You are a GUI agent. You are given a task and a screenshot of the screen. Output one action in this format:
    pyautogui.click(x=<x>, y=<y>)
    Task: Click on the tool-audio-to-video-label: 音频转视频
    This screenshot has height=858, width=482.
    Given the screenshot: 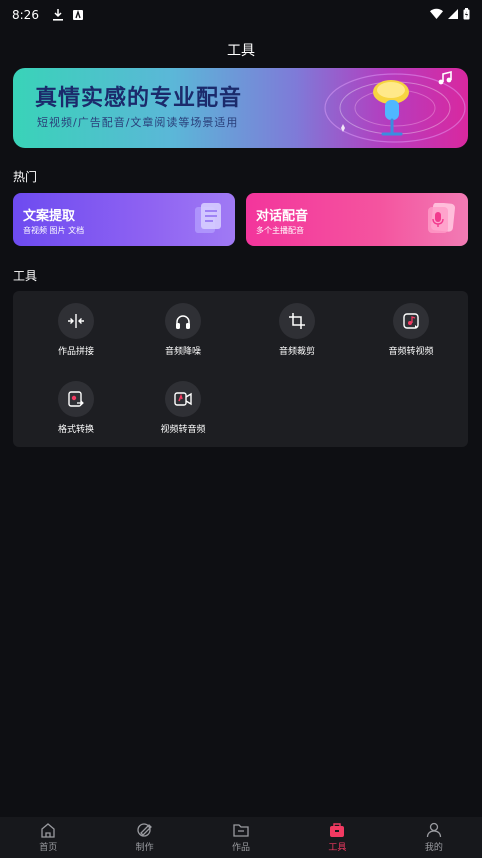 What is the action you would take?
    pyautogui.click(x=411, y=352)
    